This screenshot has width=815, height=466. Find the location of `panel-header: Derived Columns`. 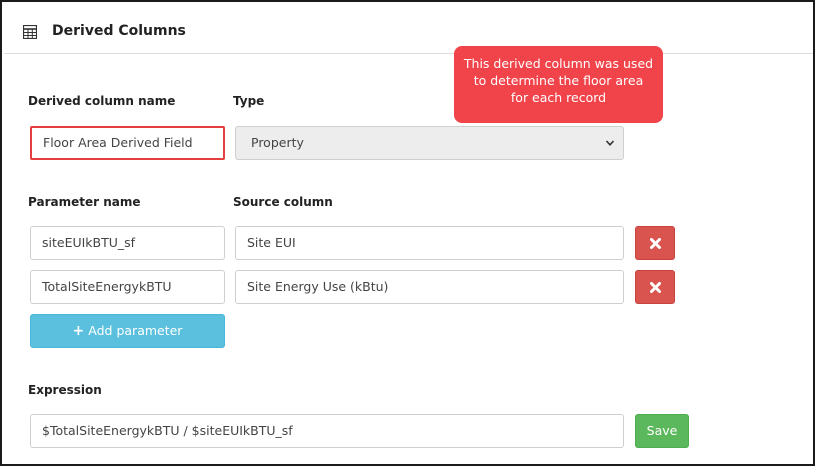

panel-header: Derived Columns is located at coordinates (408, 29).